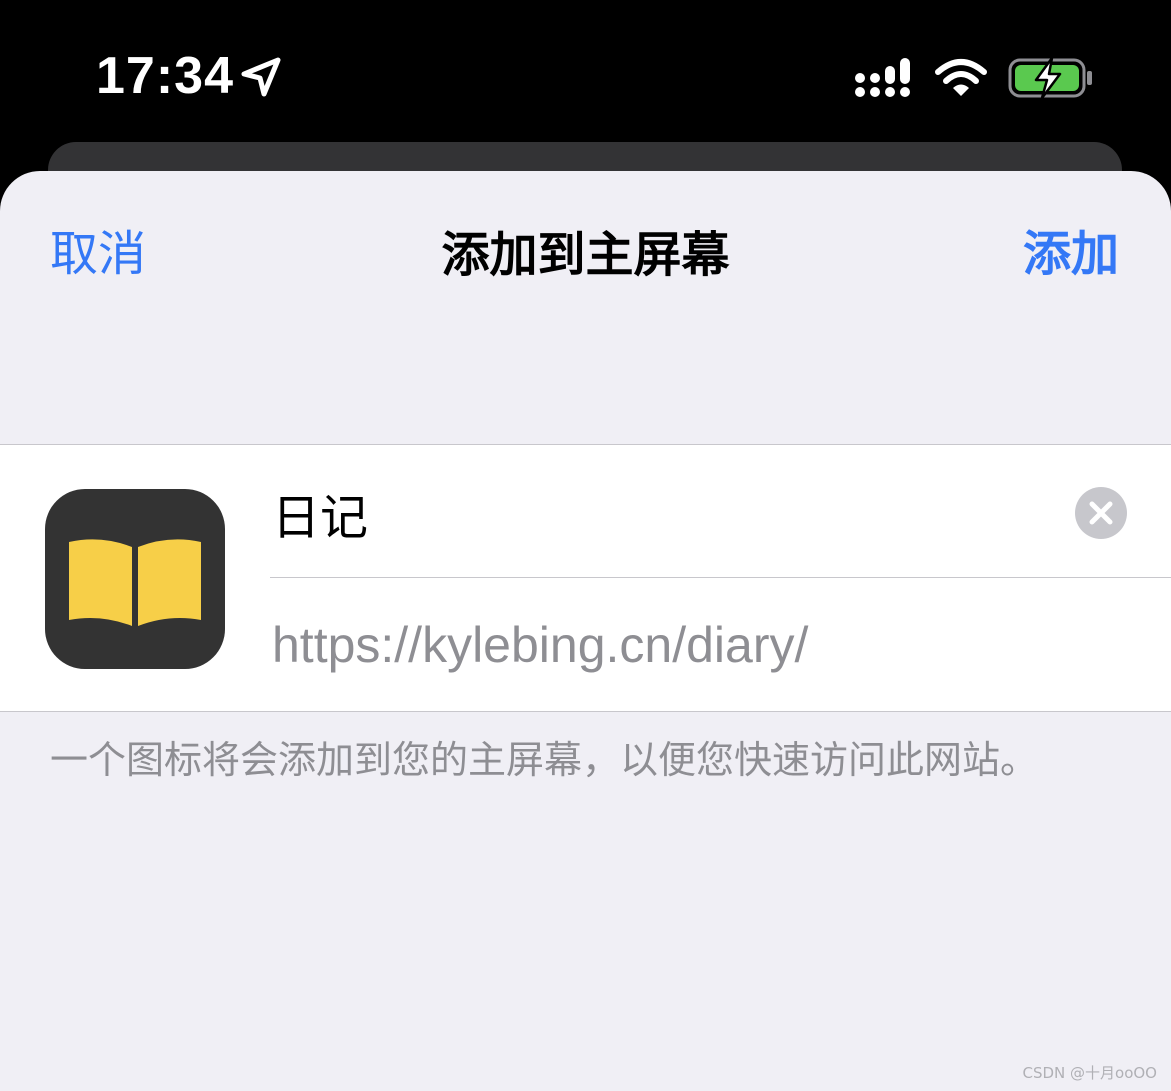 The width and height of the screenshot is (1171, 1091). Describe the element at coordinates (1089, 1073) in the screenshot. I see `watermark: CSDN @十月ooOO` at that location.